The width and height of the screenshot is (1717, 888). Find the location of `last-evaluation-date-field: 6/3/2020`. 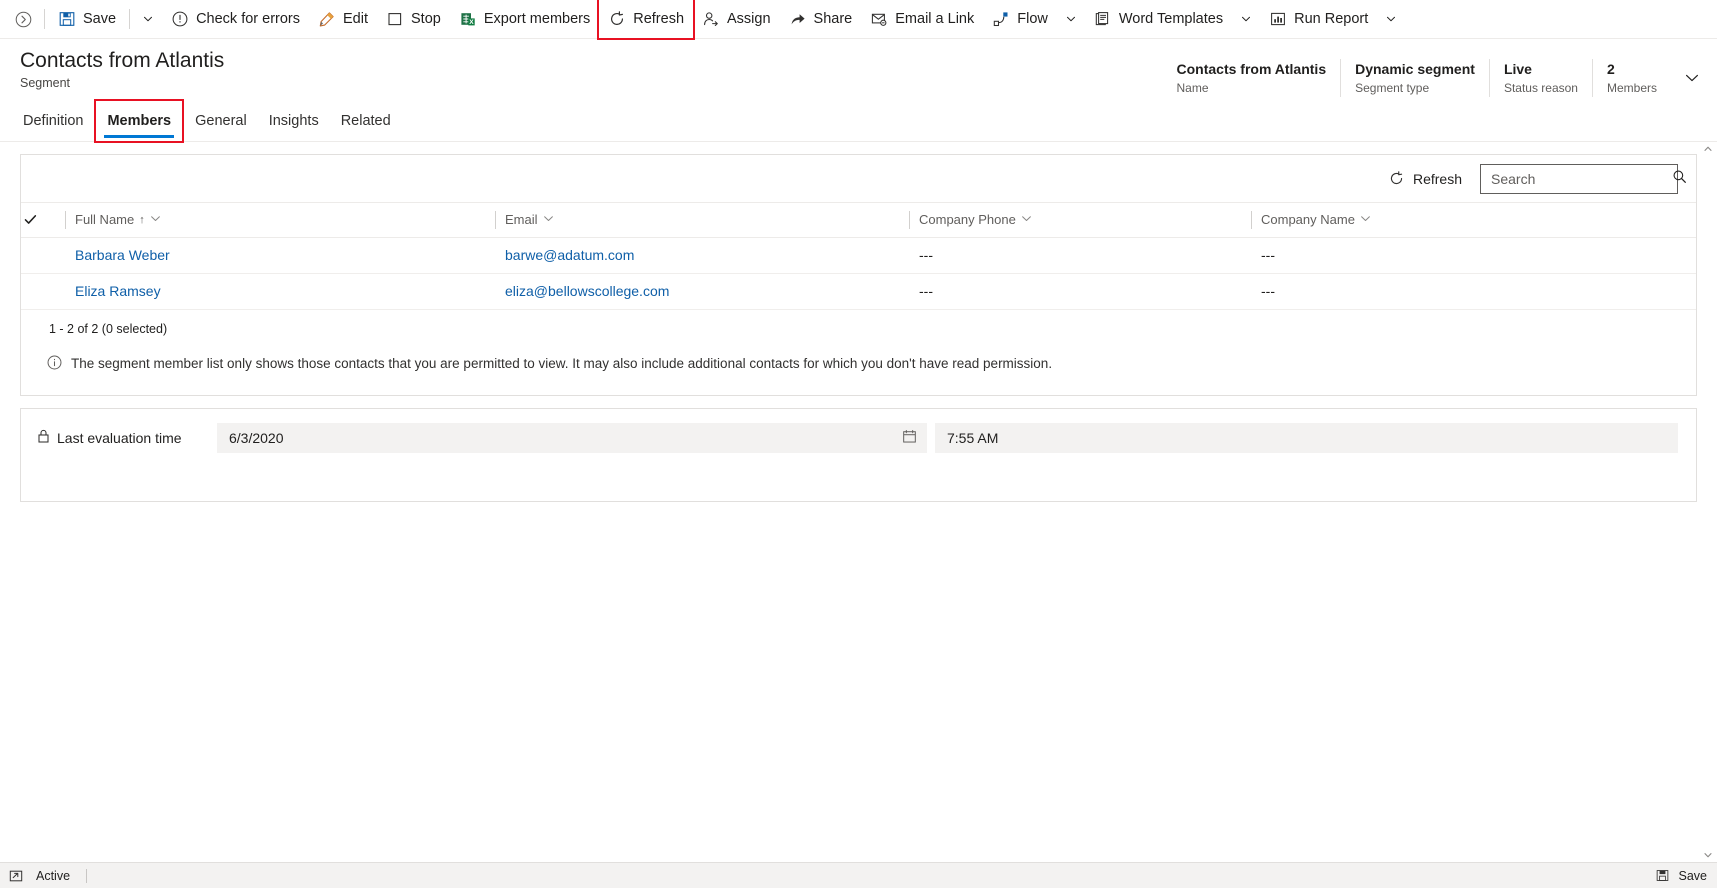

last-evaluation-date-field: 6/3/2020 is located at coordinates (572, 437).